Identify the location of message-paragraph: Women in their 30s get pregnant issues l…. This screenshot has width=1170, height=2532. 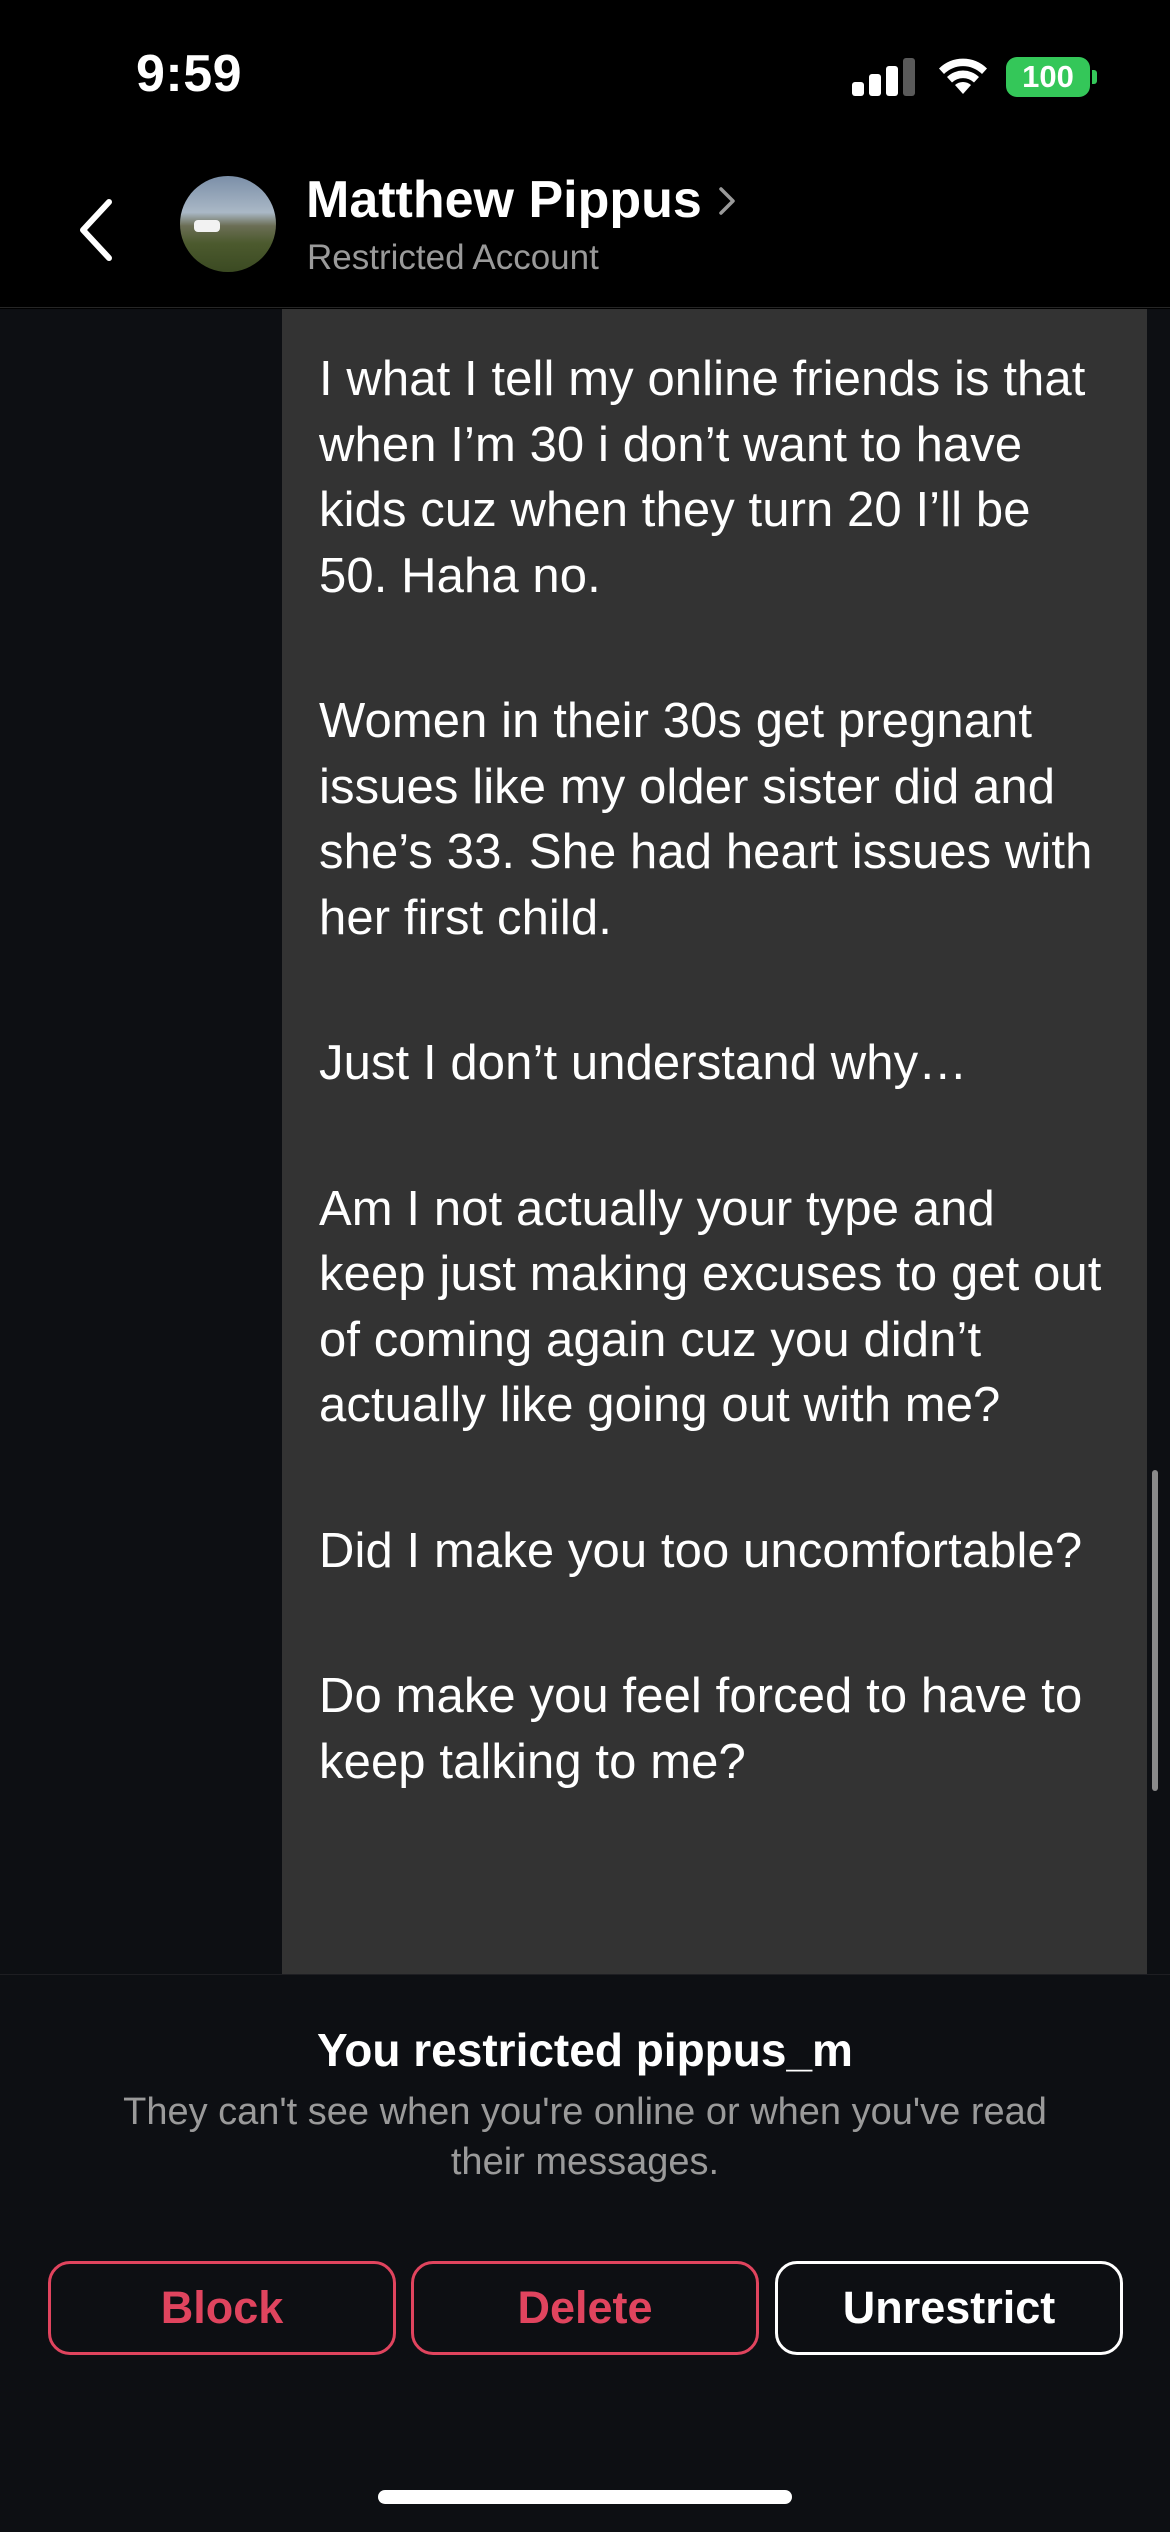
(706, 819).